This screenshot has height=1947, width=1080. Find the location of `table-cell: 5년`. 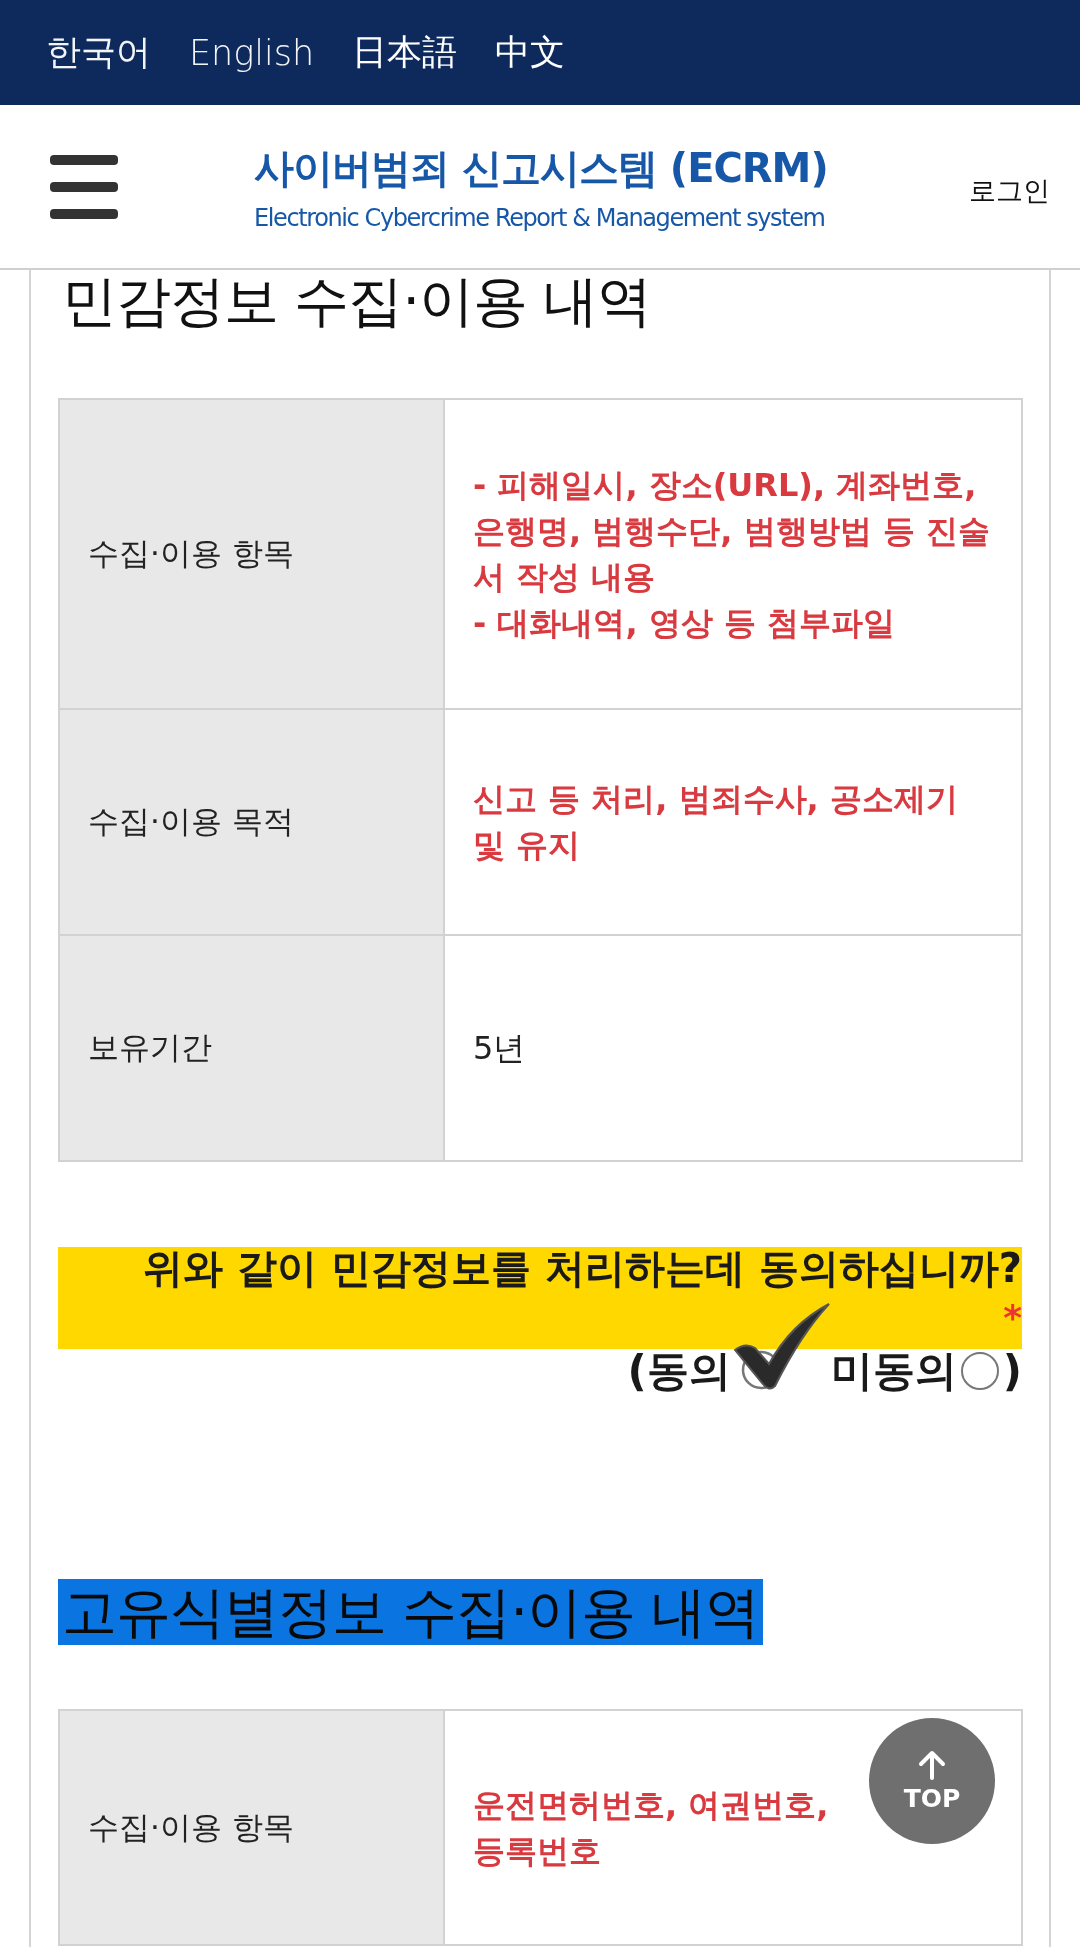

table-cell: 5년 is located at coordinates (733, 1048).